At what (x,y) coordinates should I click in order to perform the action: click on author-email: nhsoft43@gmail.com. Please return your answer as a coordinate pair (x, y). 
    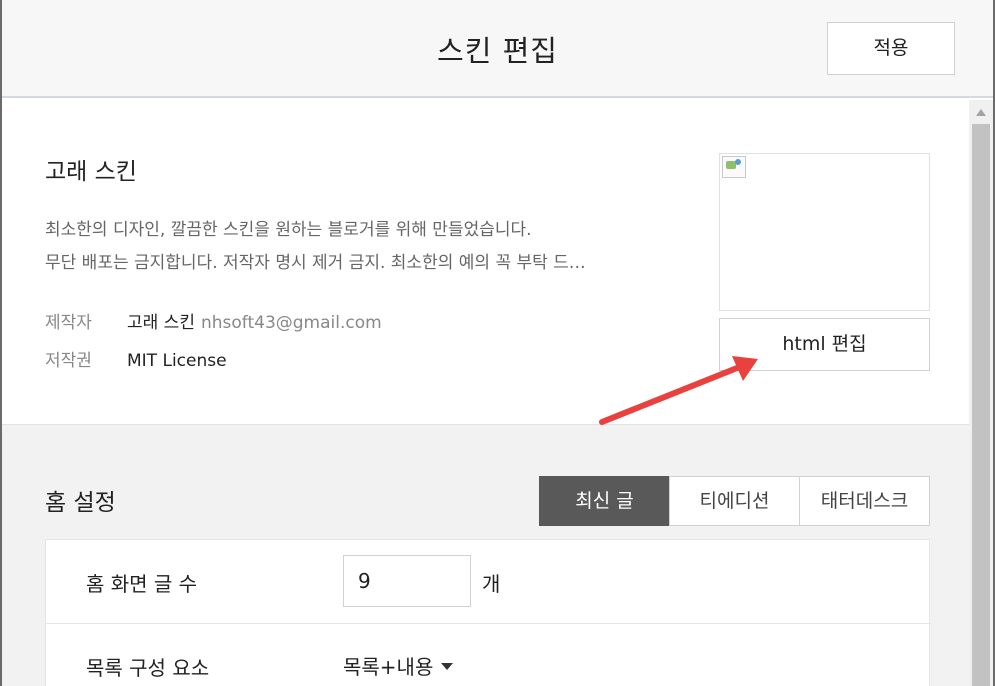
    Looking at the image, I should click on (291, 323).